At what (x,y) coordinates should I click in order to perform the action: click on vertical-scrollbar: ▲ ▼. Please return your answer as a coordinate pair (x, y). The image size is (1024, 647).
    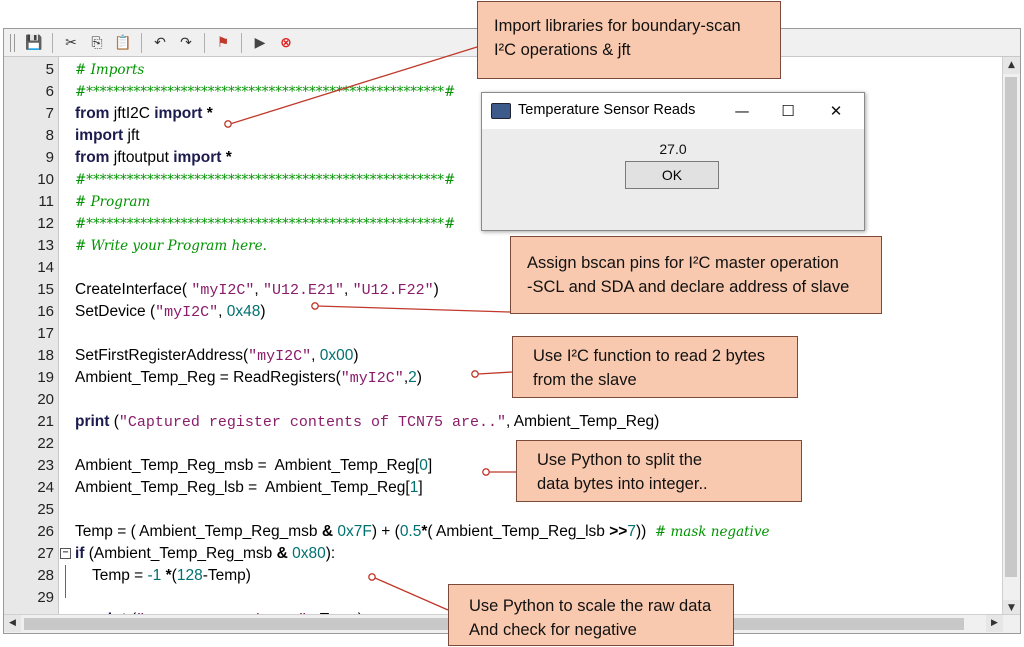
    Looking at the image, I should click on (1011, 337).